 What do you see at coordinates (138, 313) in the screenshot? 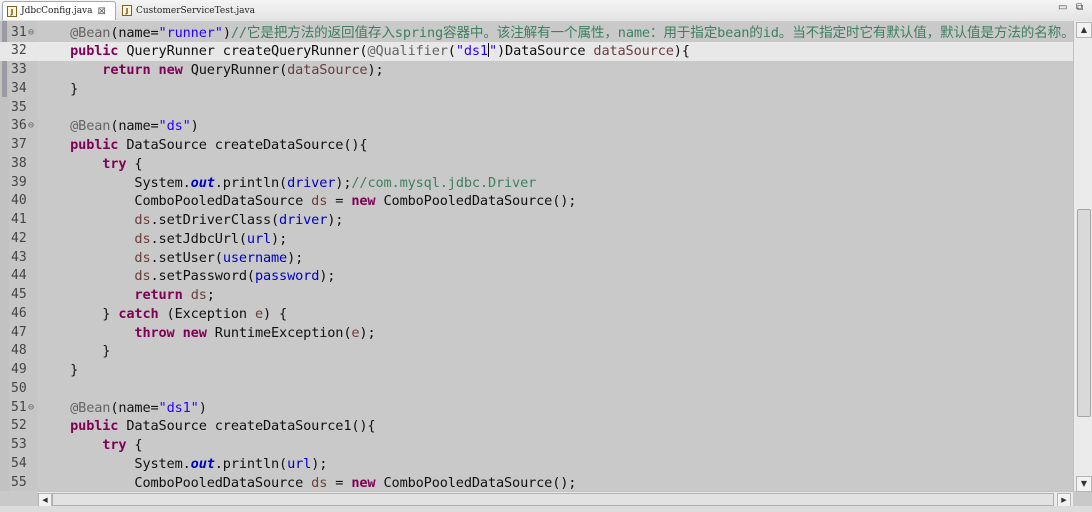
I see `code-token: catch` at bounding box center [138, 313].